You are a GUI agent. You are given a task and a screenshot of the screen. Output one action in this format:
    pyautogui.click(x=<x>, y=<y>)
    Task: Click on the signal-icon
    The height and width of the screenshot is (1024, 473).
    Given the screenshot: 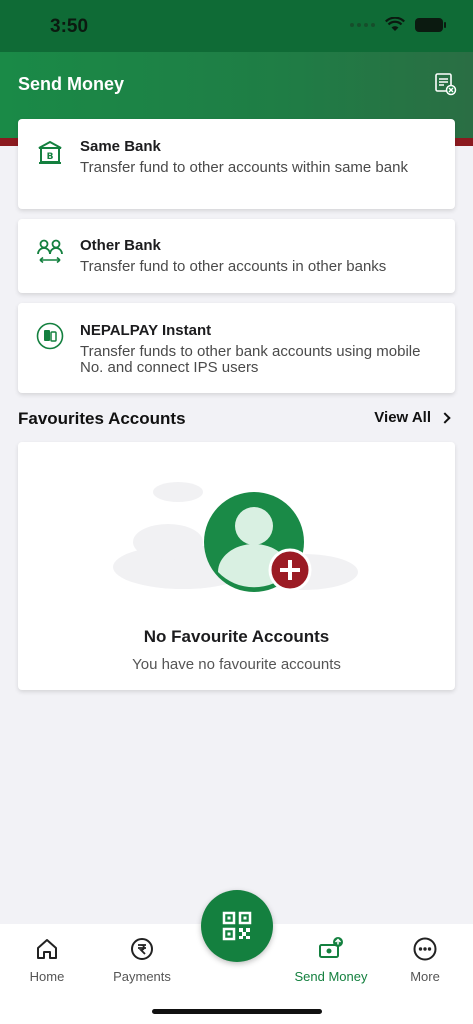 What is the action you would take?
    pyautogui.click(x=362, y=24)
    